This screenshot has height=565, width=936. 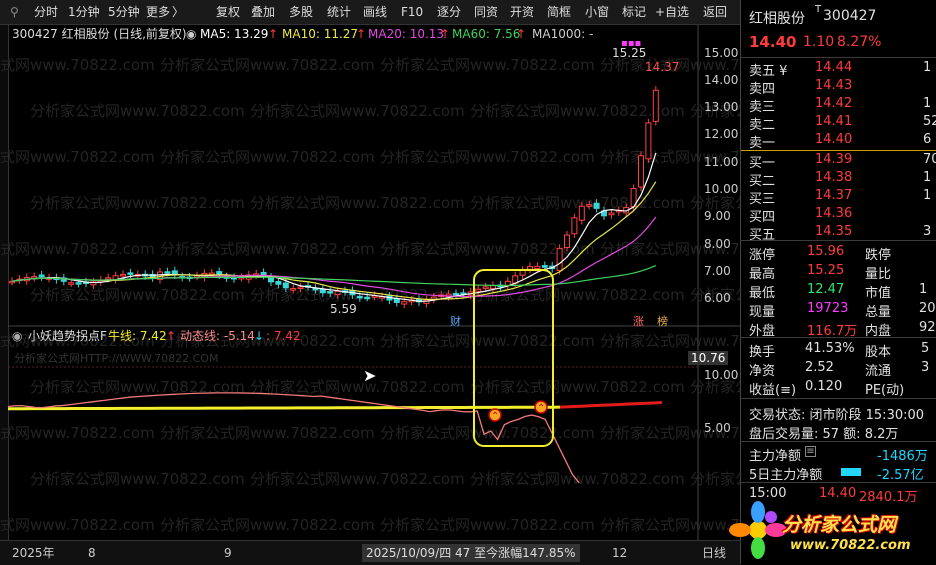 I want to click on ma20-label: MA20: 10.13, so click(x=406, y=34).